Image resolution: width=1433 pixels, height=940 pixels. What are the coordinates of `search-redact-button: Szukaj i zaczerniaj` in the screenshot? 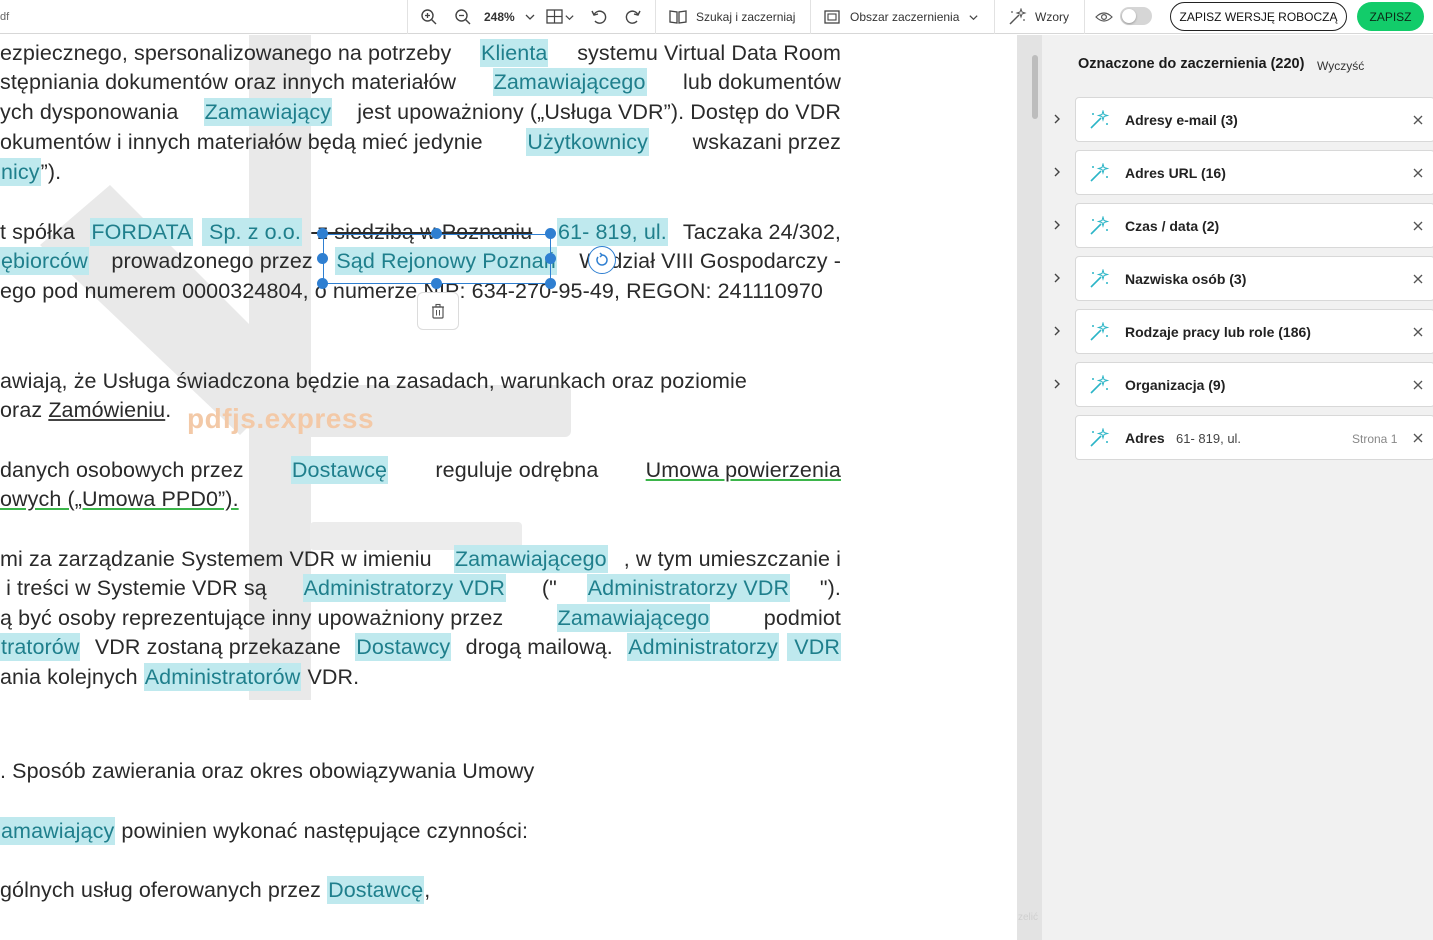 It's located at (731, 17).